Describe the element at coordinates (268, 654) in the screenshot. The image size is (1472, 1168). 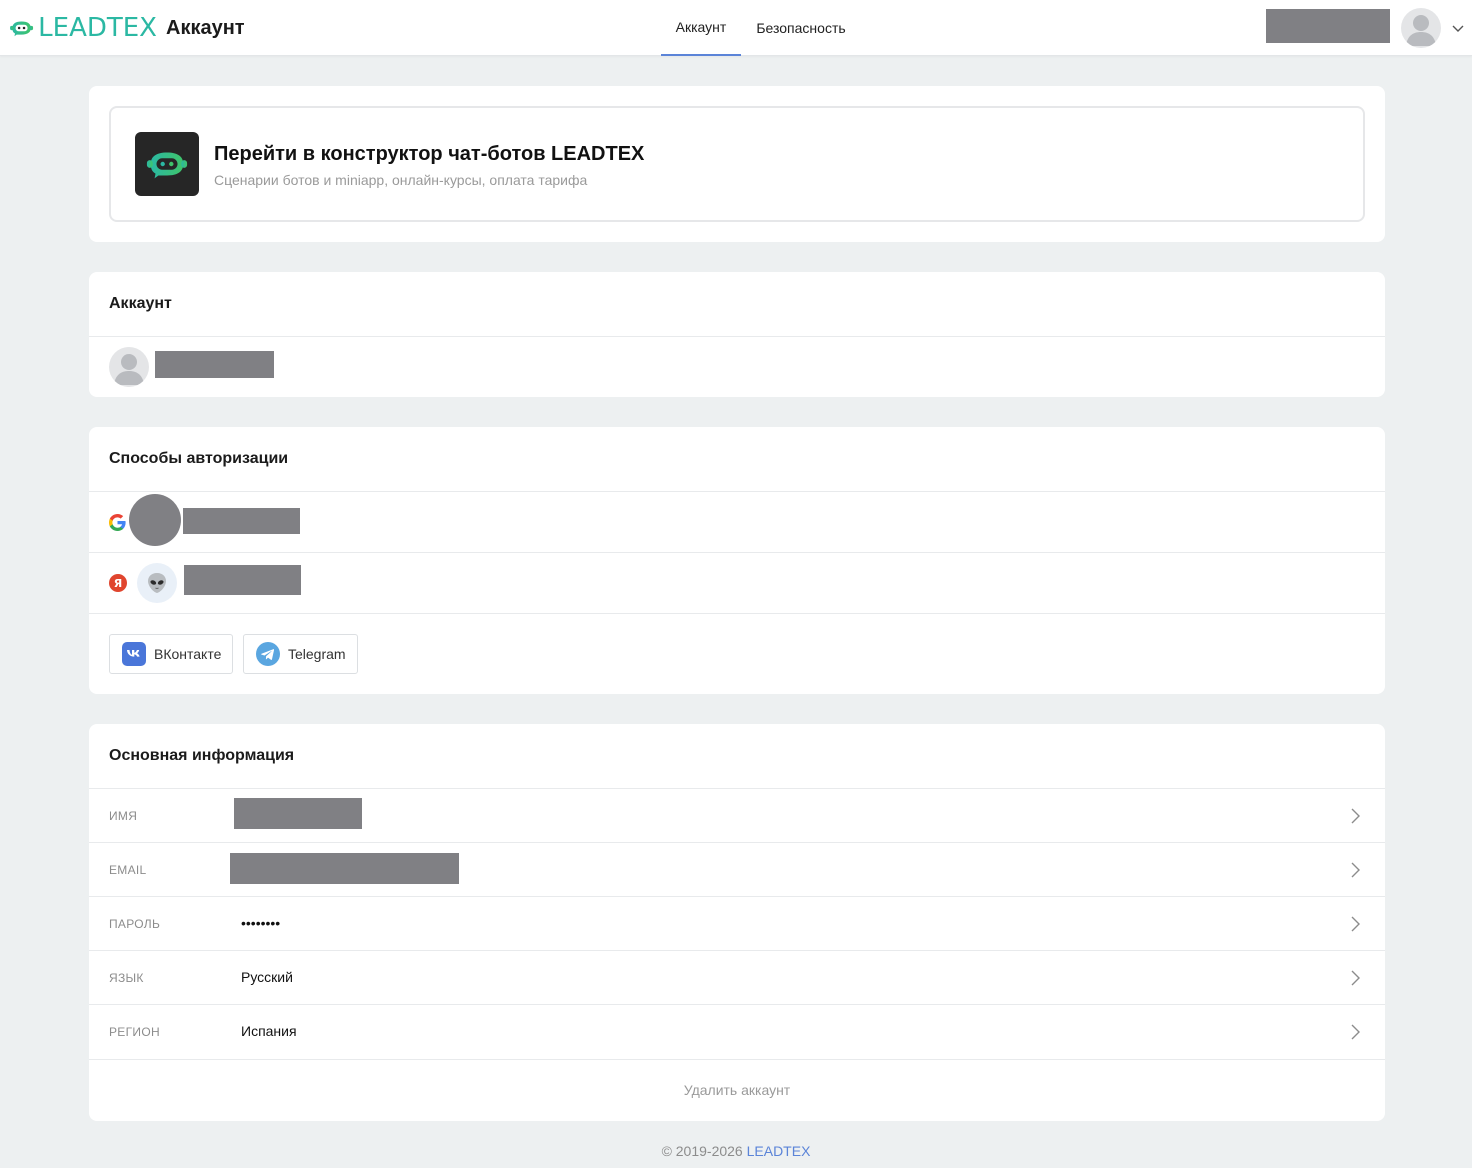
I see `telegram-icon` at that location.